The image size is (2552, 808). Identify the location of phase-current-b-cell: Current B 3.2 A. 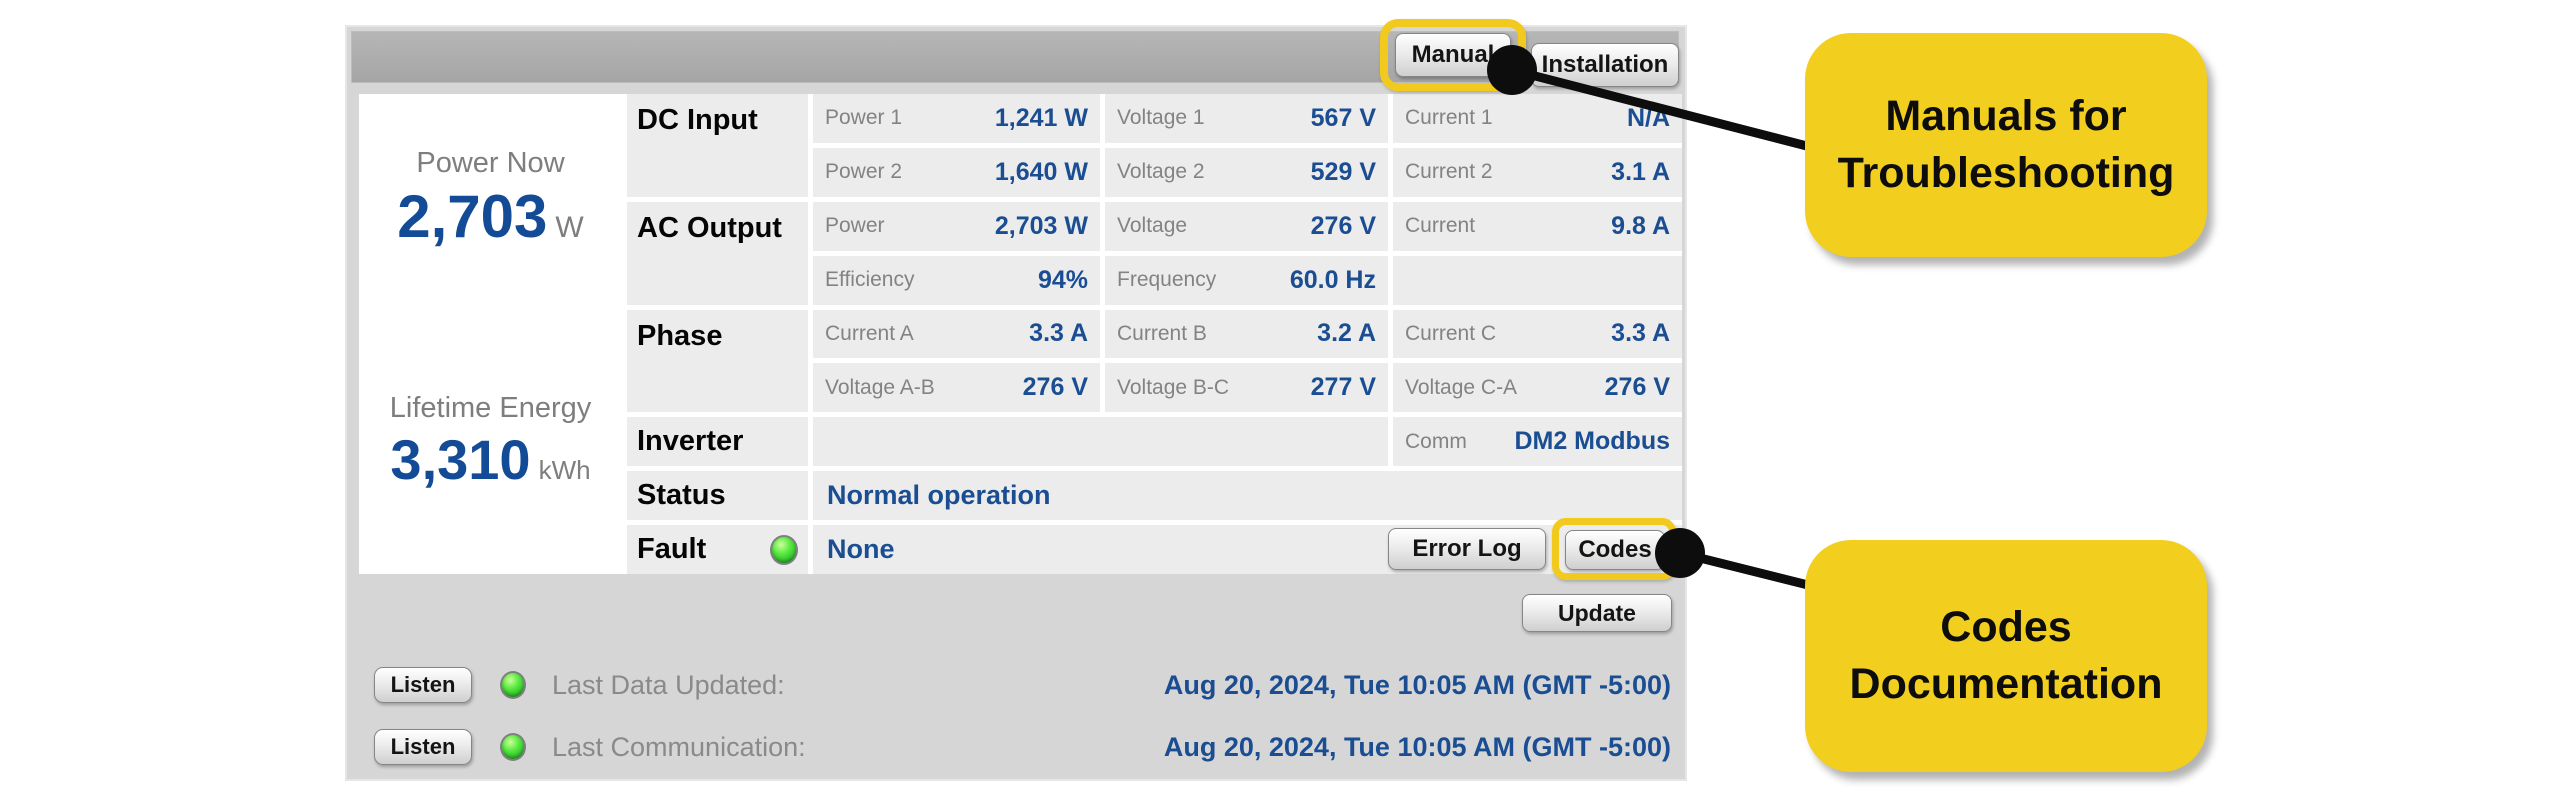
(1246, 334).